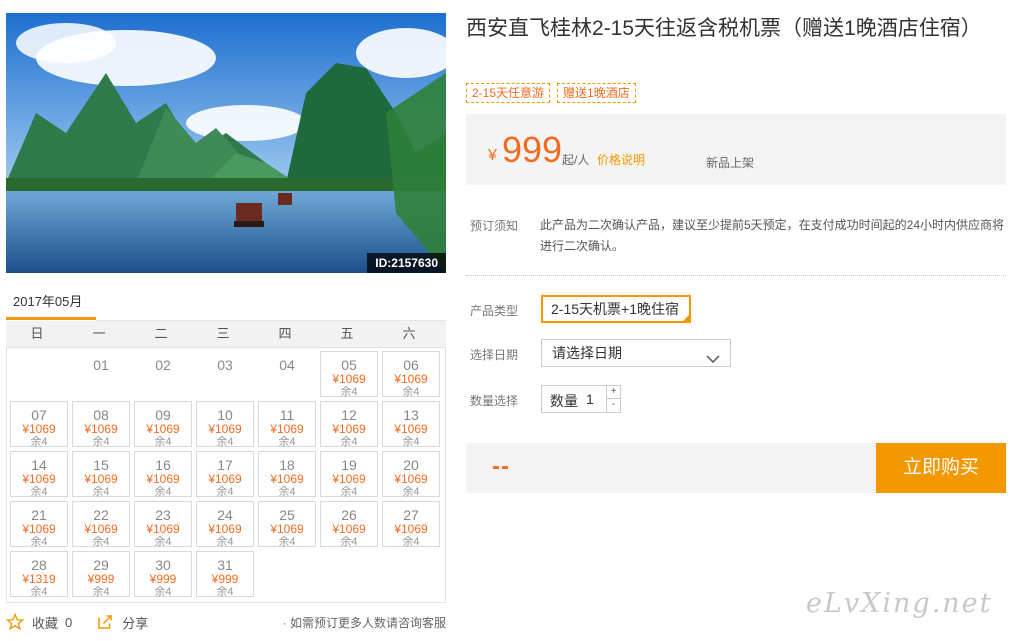 The width and height of the screenshot is (1010, 641). What do you see at coordinates (163, 465) in the screenshot?
I see `calendar-day-number: 16` at bounding box center [163, 465].